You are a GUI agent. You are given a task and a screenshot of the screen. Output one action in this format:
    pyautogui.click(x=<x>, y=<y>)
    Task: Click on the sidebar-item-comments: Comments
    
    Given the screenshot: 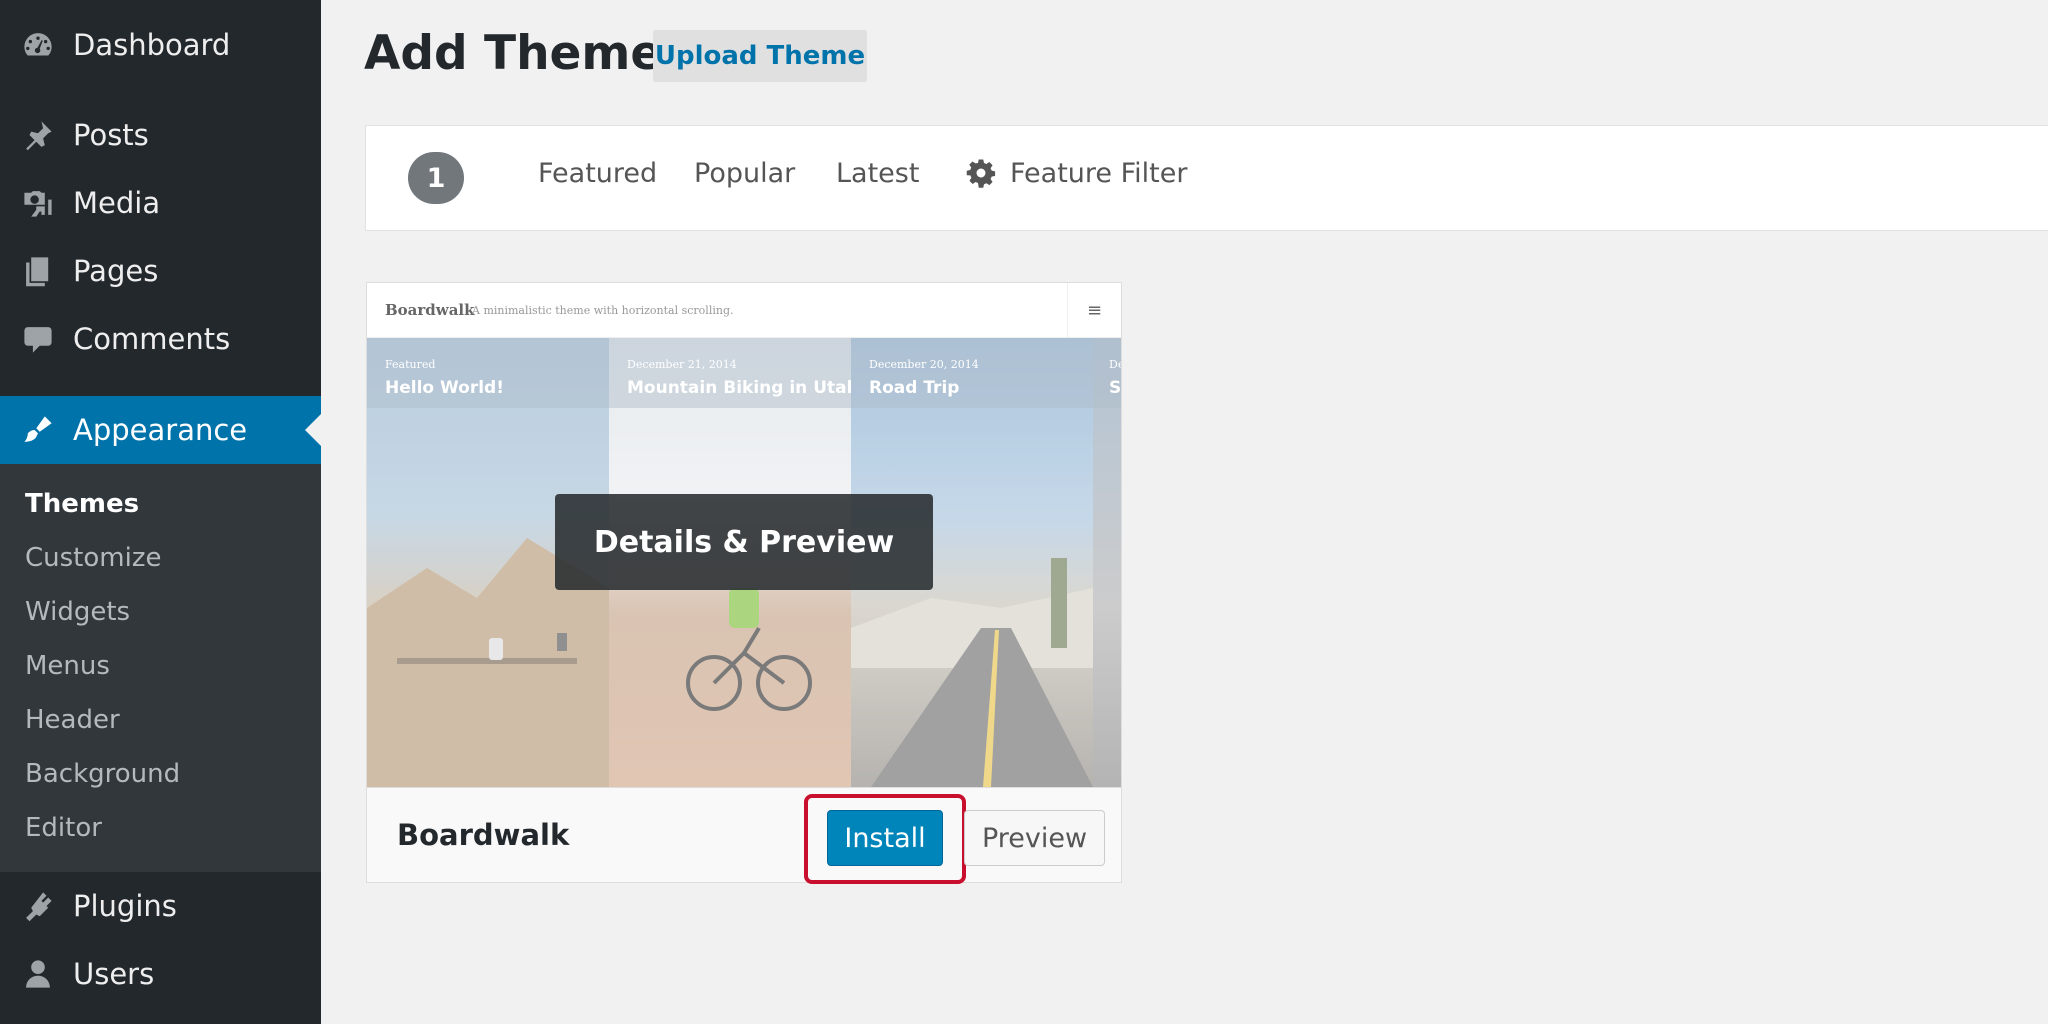 What is the action you would take?
    pyautogui.click(x=160, y=339)
    